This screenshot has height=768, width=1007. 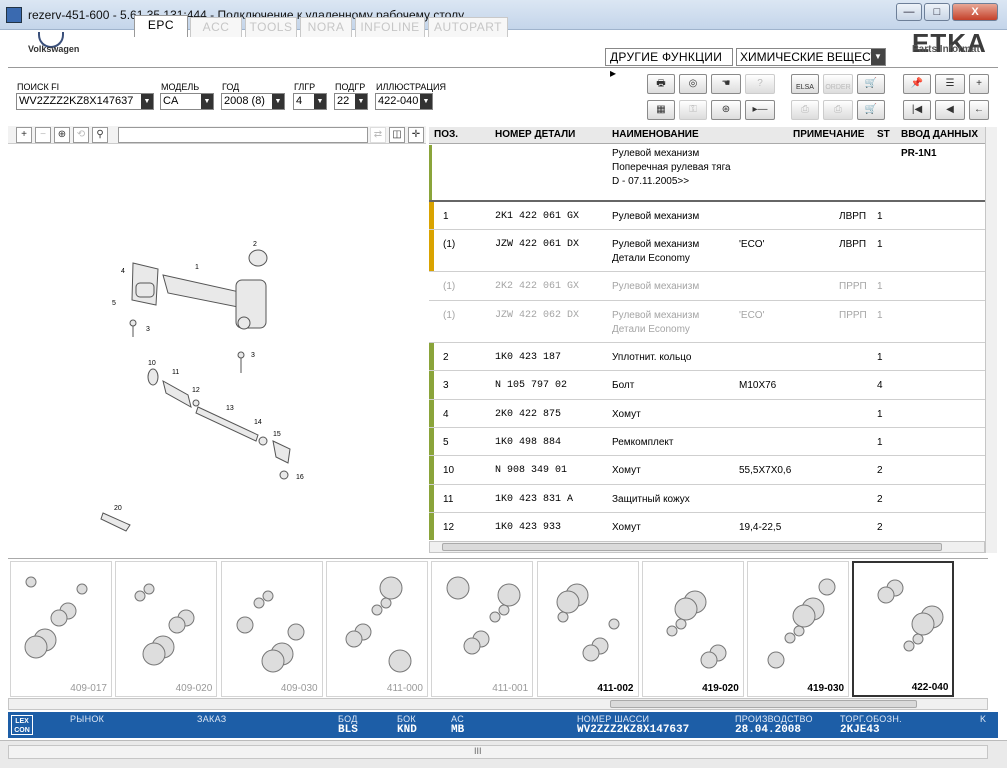 I want to click on back-icon: ←, so click(x=979, y=110).